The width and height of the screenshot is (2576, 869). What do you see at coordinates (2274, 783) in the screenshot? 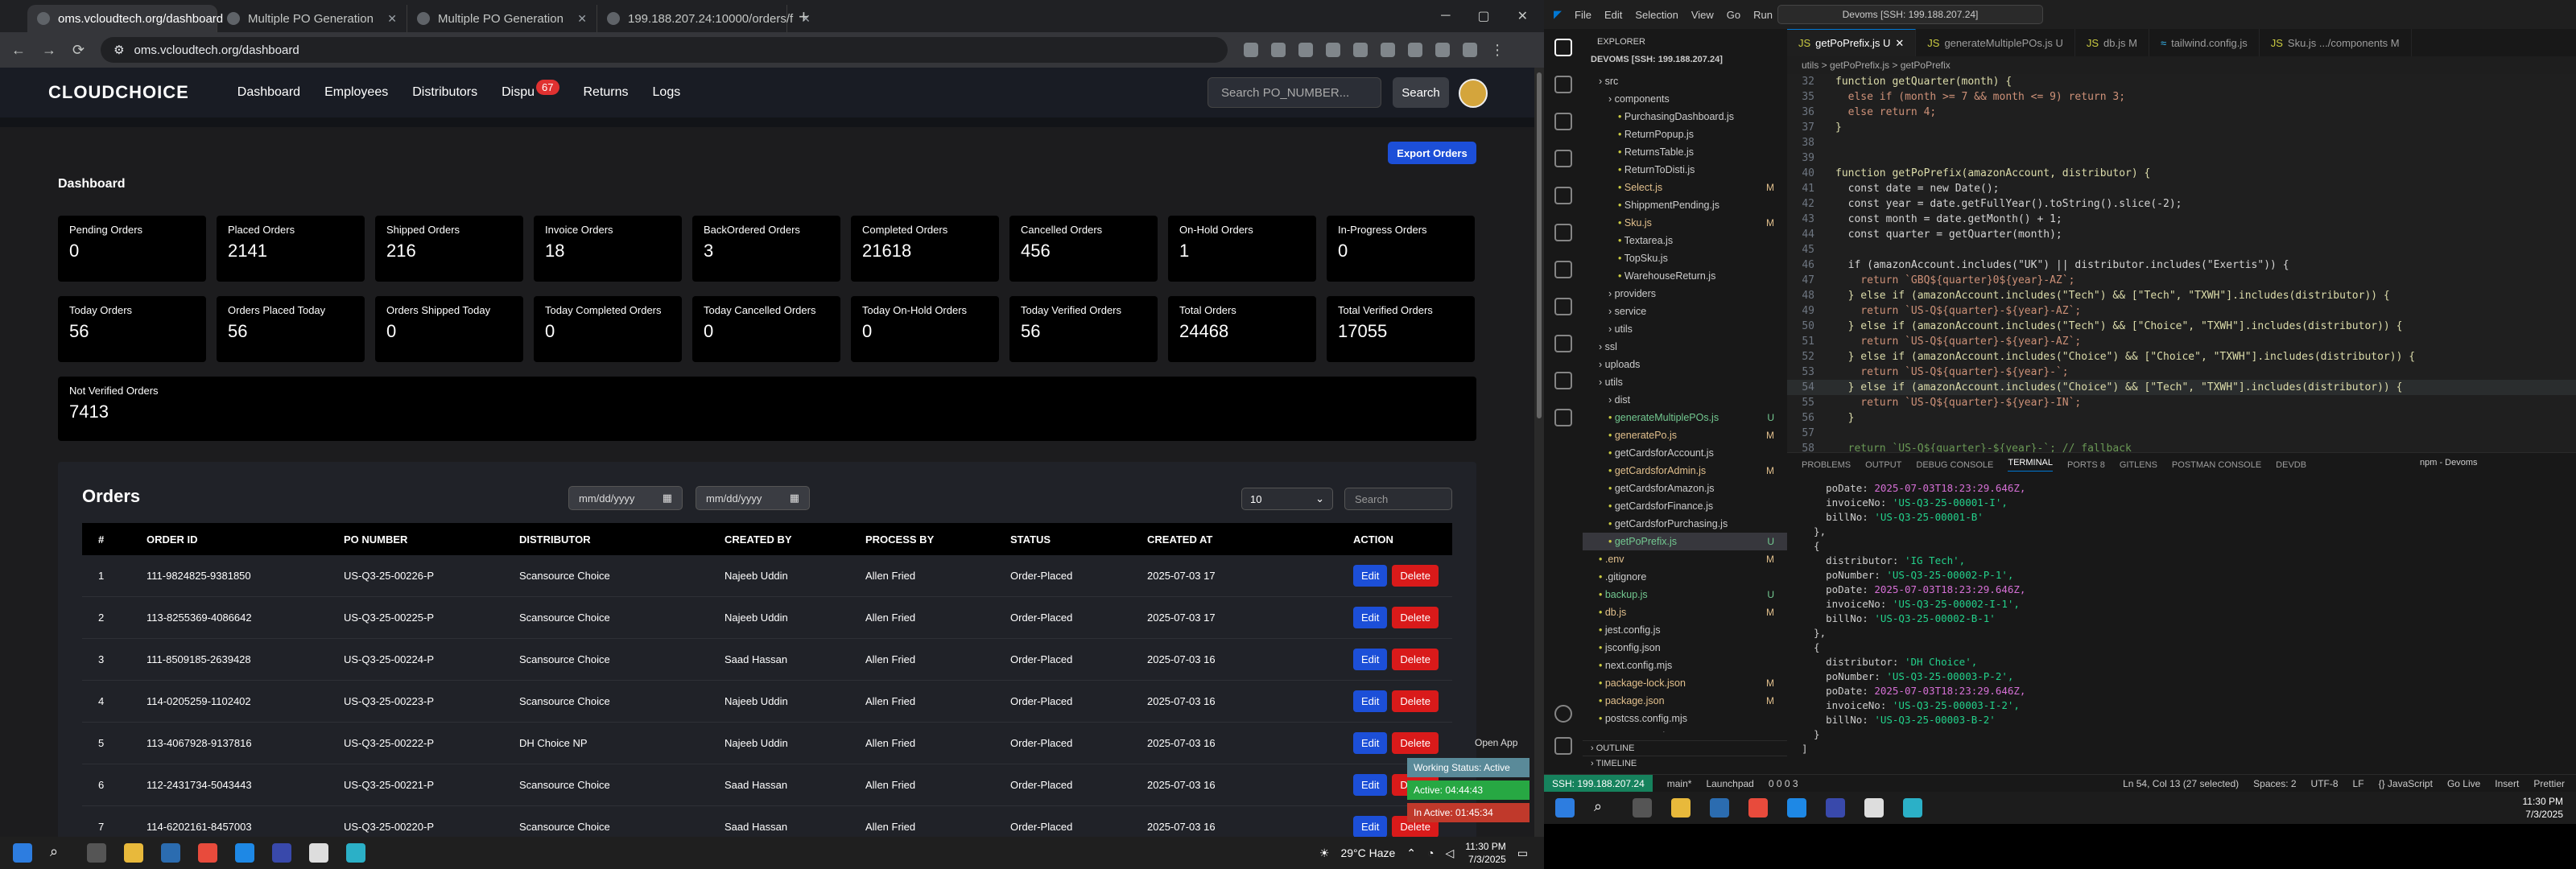
I see `indentation: Spaces: 2` at bounding box center [2274, 783].